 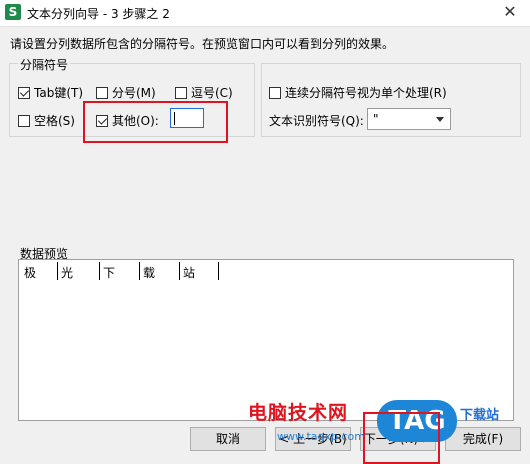 What do you see at coordinates (480, 415) in the screenshot?
I see `watermark-side-text: 下载站` at bounding box center [480, 415].